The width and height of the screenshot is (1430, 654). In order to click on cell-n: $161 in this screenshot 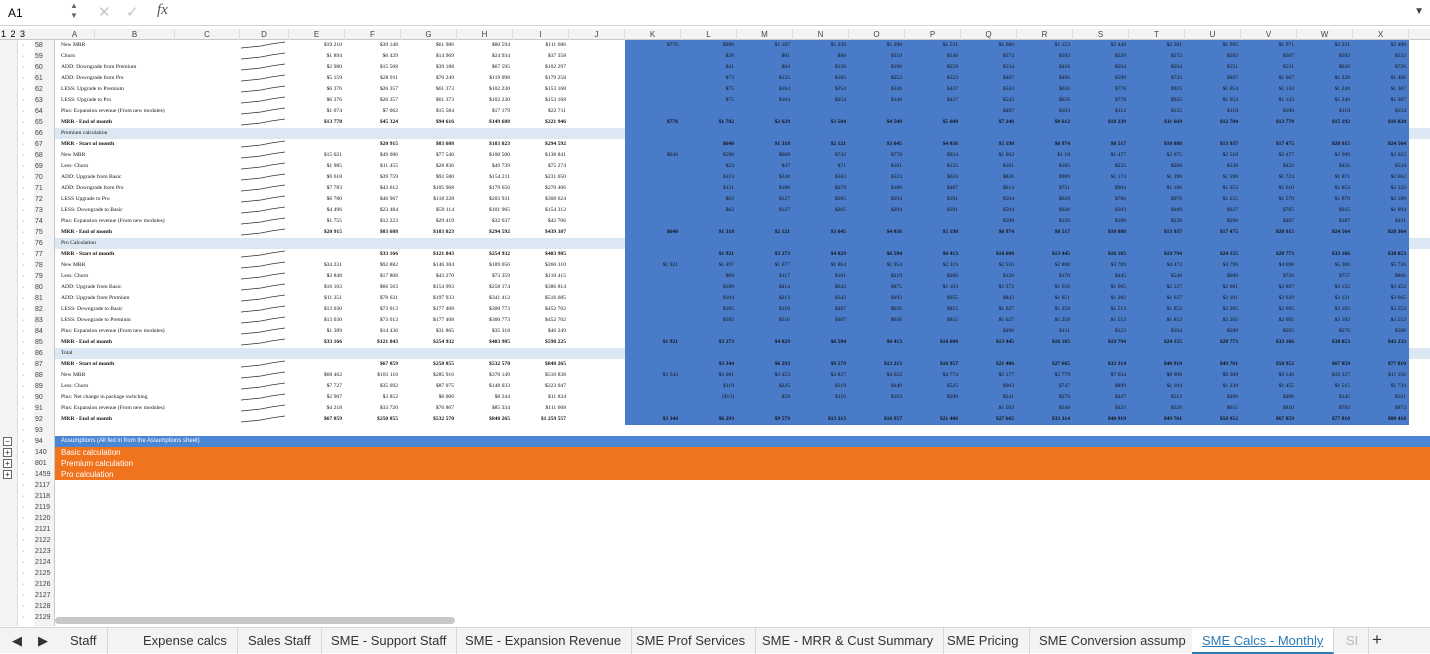, I will do `click(821, 276)`.